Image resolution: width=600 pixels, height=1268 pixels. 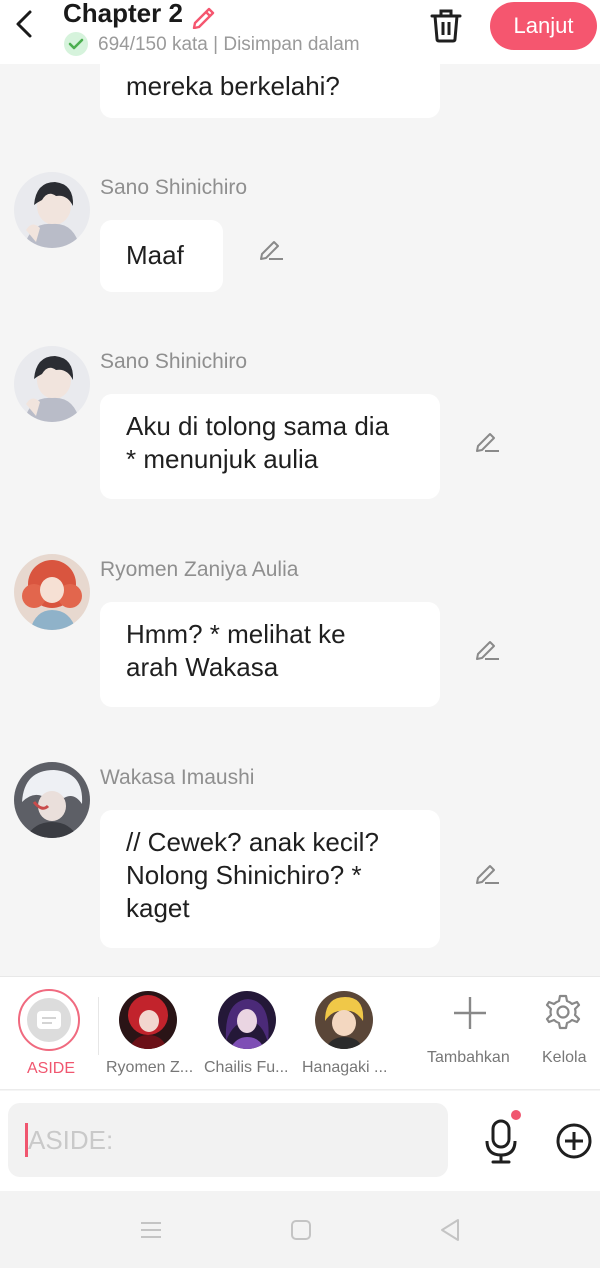 What do you see at coordinates (25, 24) in the screenshot?
I see `chevron-left-icon` at bounding box center [25, 24].